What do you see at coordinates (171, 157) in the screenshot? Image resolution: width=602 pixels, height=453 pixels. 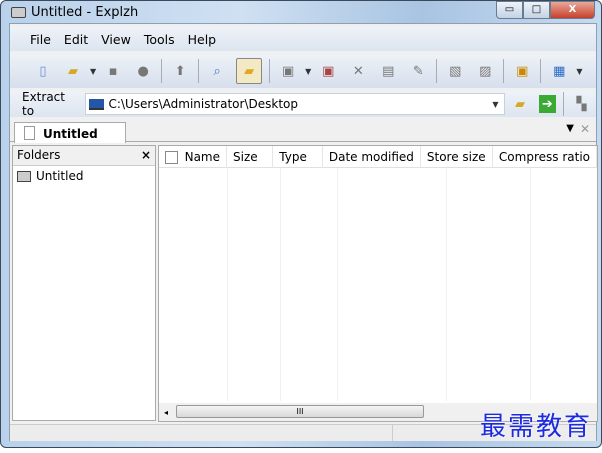 I see `select-all-checkbox` at bounding box center [171, 157].